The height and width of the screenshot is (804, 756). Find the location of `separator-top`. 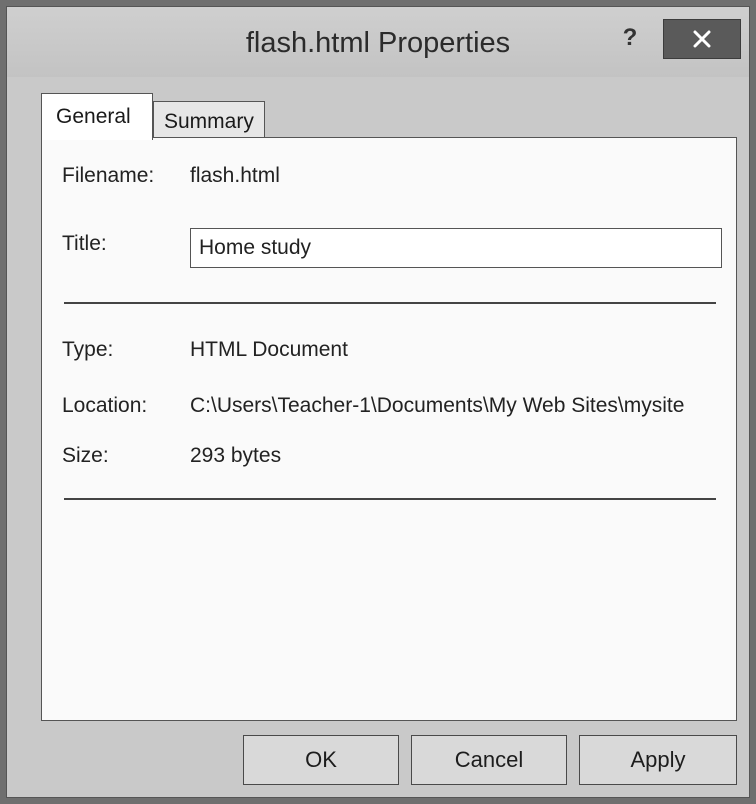

separator-top is located at coordinates (390, 303).